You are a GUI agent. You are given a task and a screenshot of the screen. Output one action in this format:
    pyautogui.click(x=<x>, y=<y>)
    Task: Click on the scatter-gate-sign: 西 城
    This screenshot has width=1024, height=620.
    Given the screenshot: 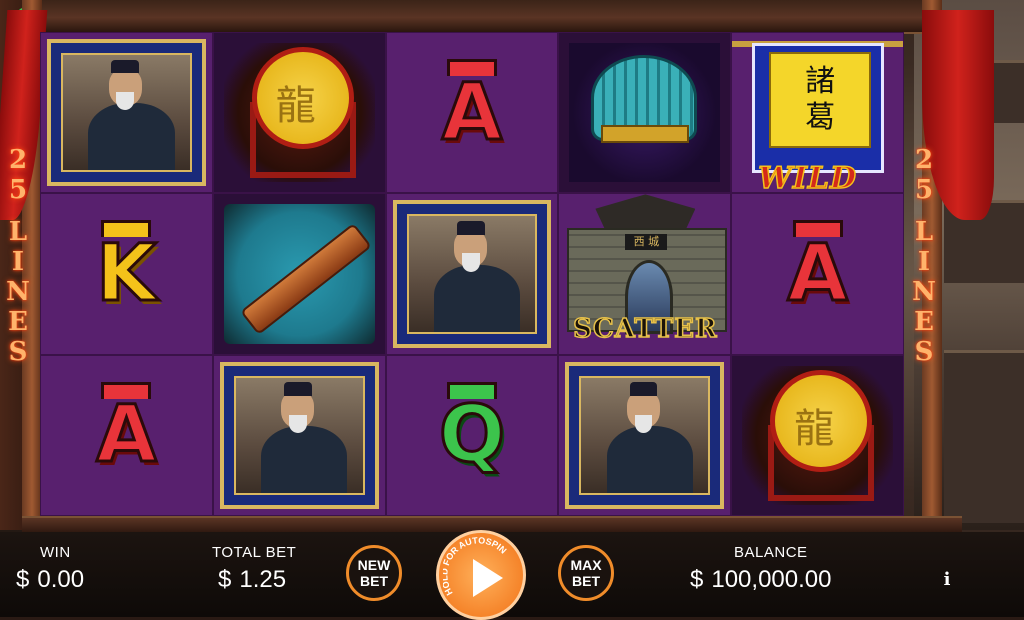 What is the action you would take?
    pyautogui.click(x=646, y=242)
    